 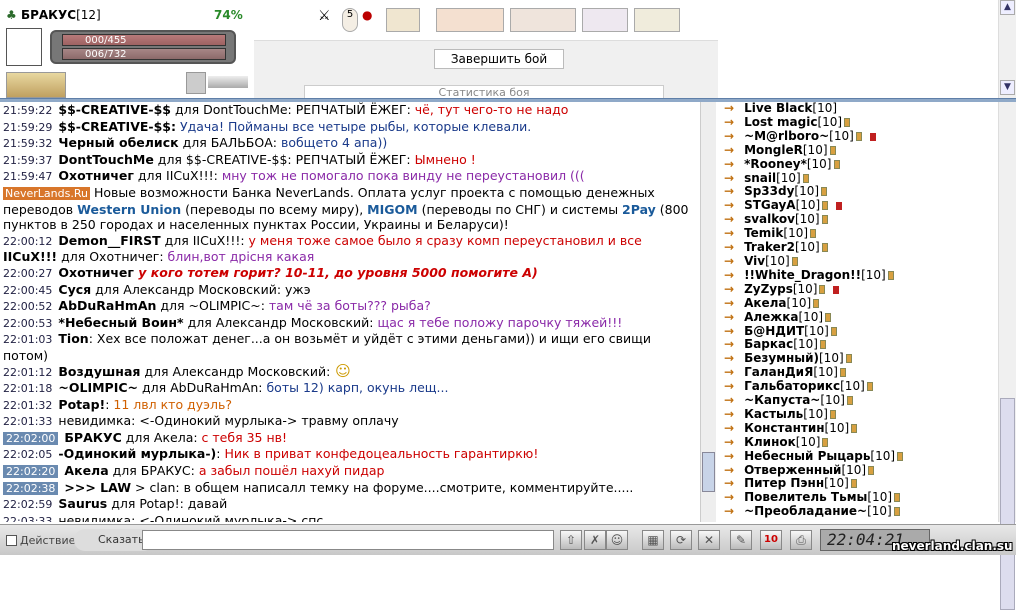 What do you see at coordinates (858, 470) in the screenshot?
I see `user-list-item: → Отверженный[10]` at bounding box center [858, 470].